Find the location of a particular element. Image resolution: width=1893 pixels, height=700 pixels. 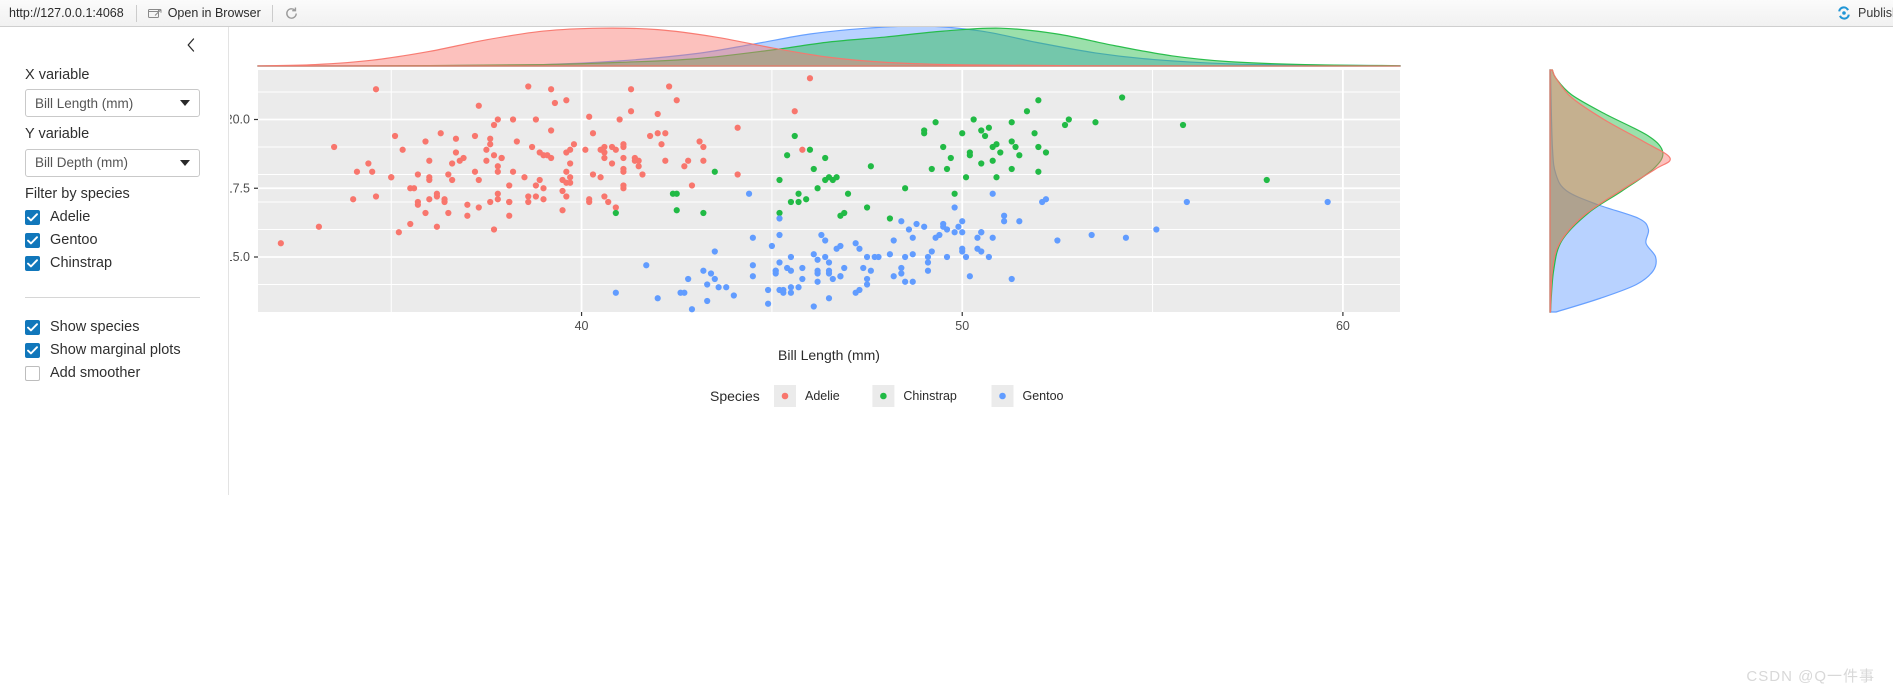

y-variable-select: Bill Depth (mm) is located at coordinates (112, 162).